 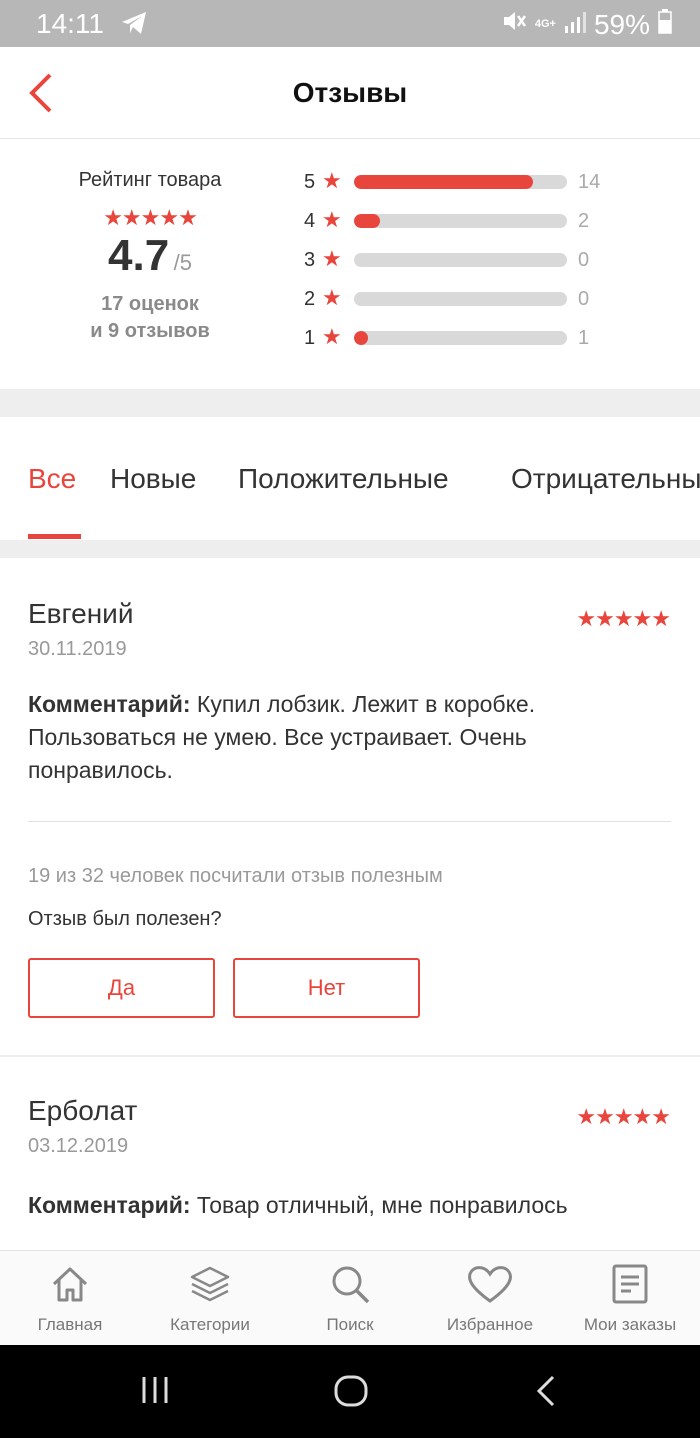 I want to click on rating-label: Рейтинг товара, so click(x=150, y=180).